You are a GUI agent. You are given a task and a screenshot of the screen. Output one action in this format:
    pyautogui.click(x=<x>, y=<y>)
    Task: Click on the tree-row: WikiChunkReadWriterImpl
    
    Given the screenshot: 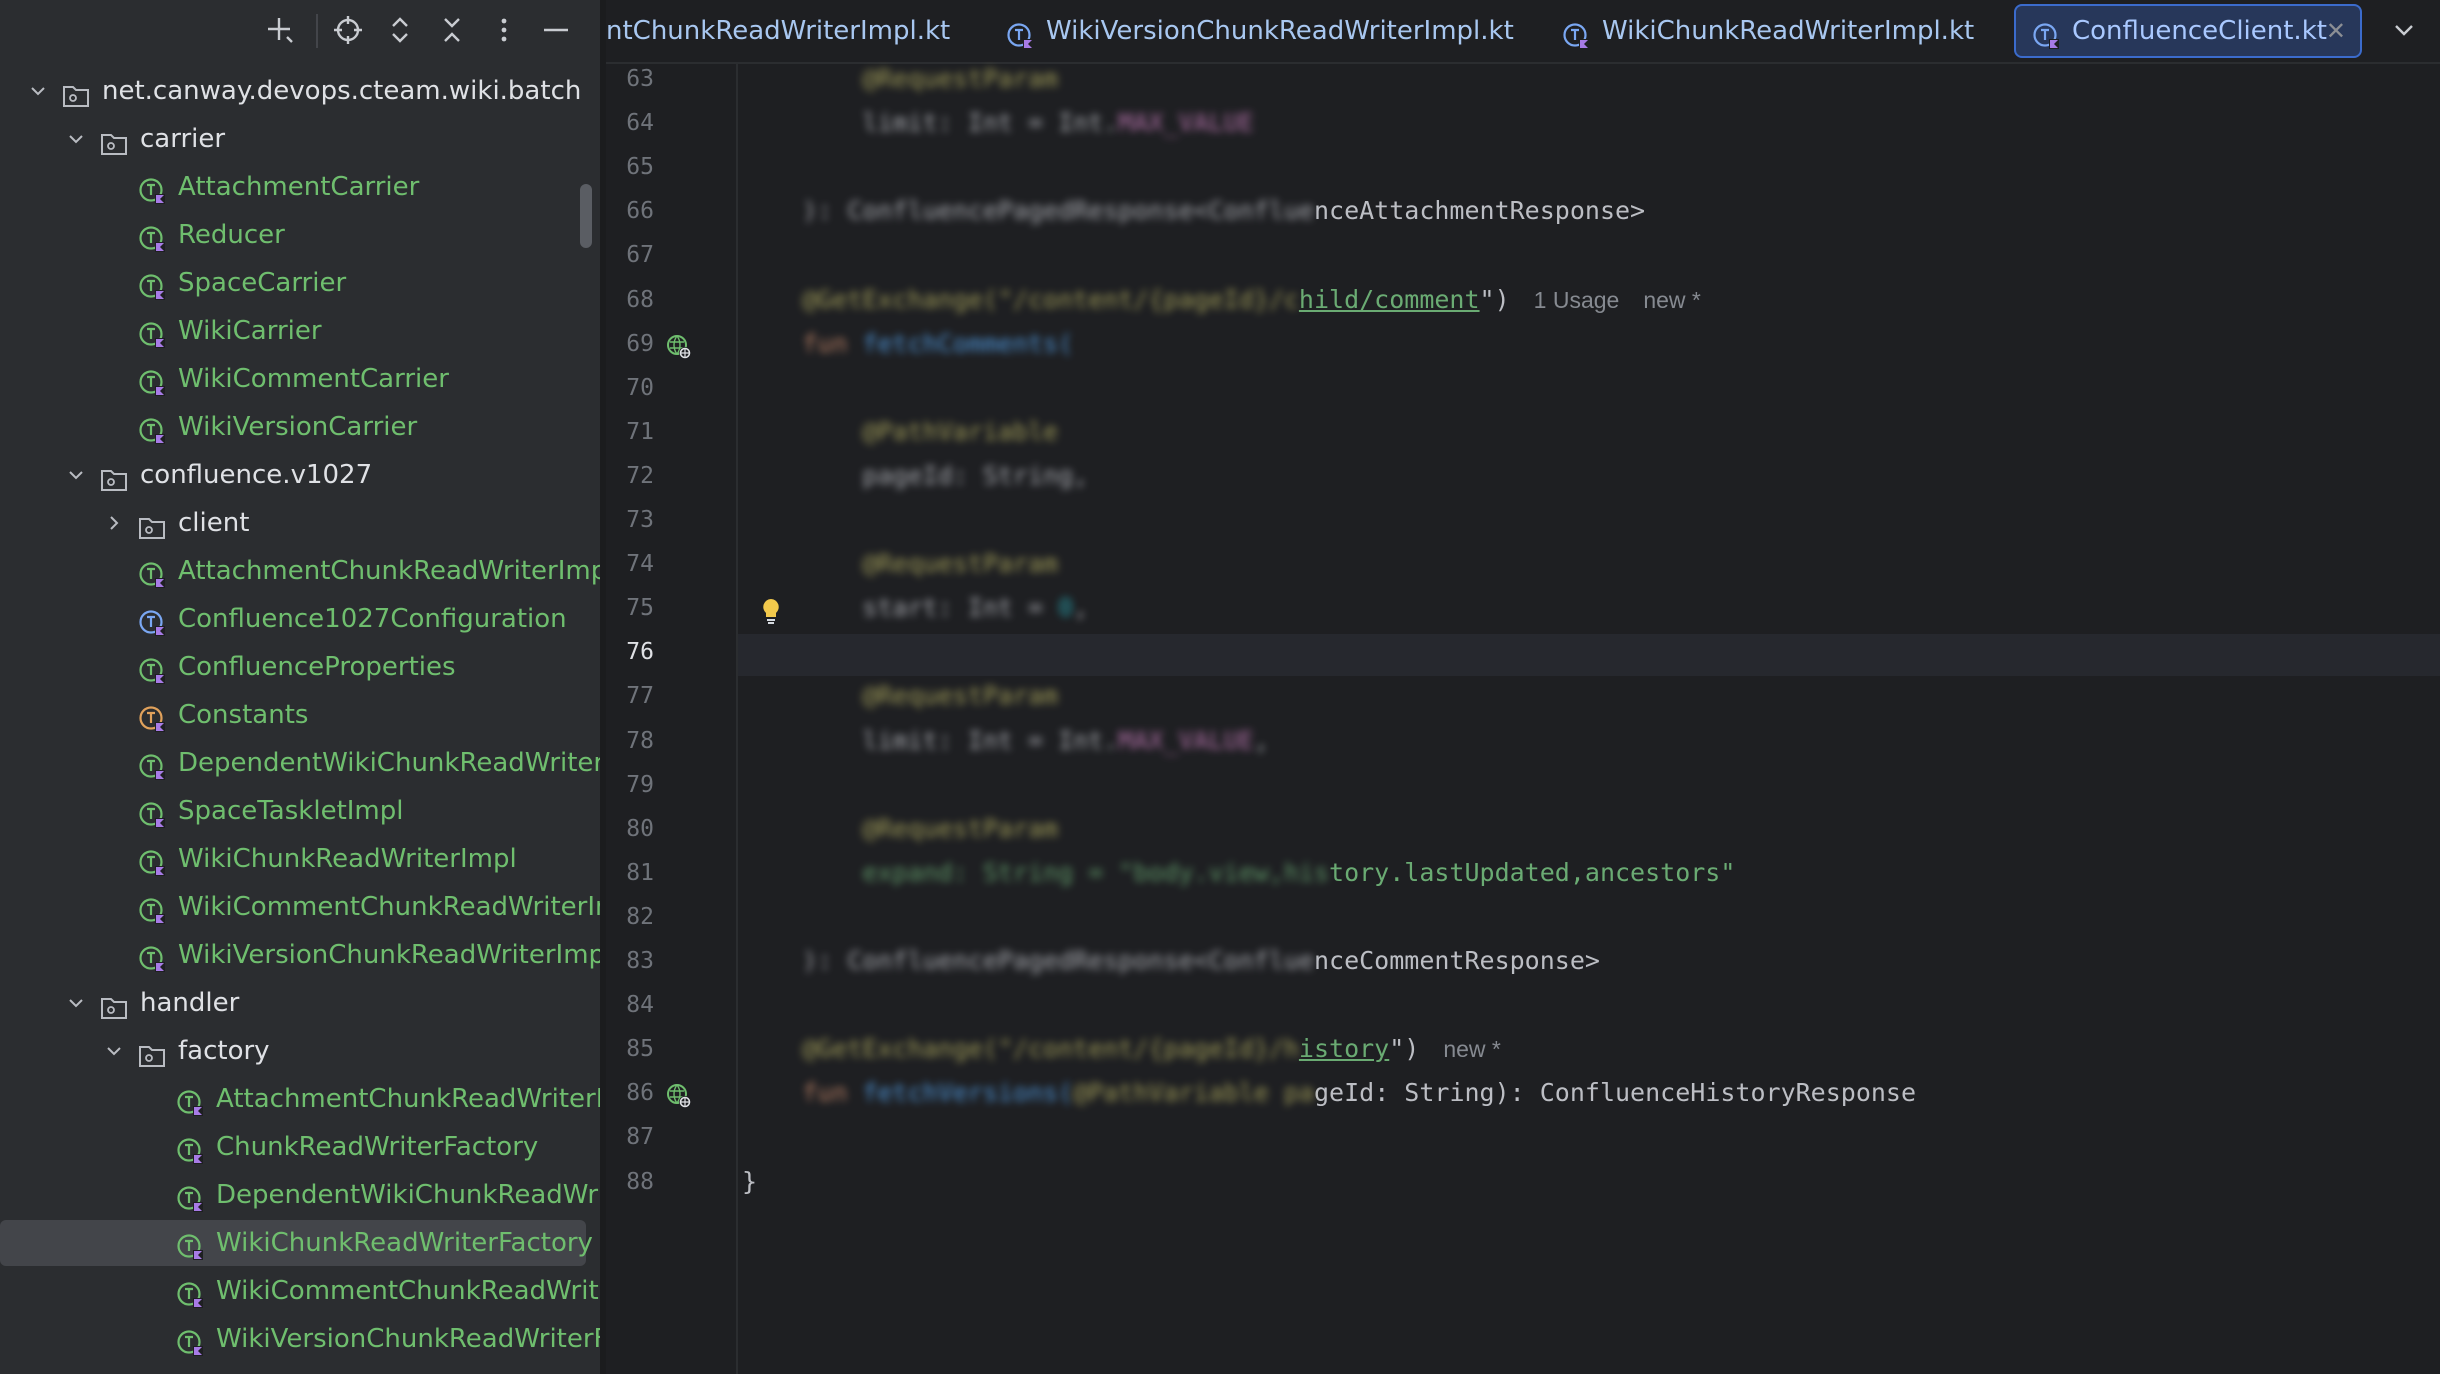 What is the action you would take?
    pyautogui.click(x=300, y=859)
    